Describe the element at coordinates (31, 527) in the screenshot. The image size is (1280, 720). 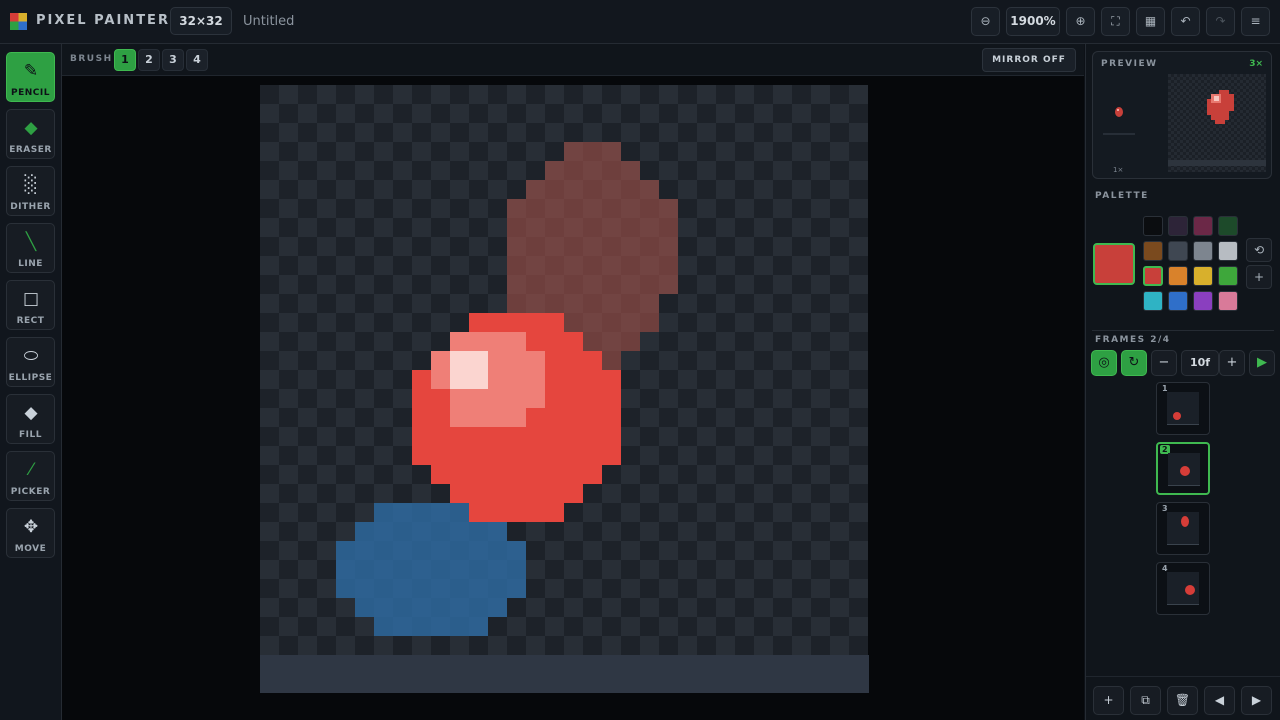
I see `move-icon: ✥` at that location.